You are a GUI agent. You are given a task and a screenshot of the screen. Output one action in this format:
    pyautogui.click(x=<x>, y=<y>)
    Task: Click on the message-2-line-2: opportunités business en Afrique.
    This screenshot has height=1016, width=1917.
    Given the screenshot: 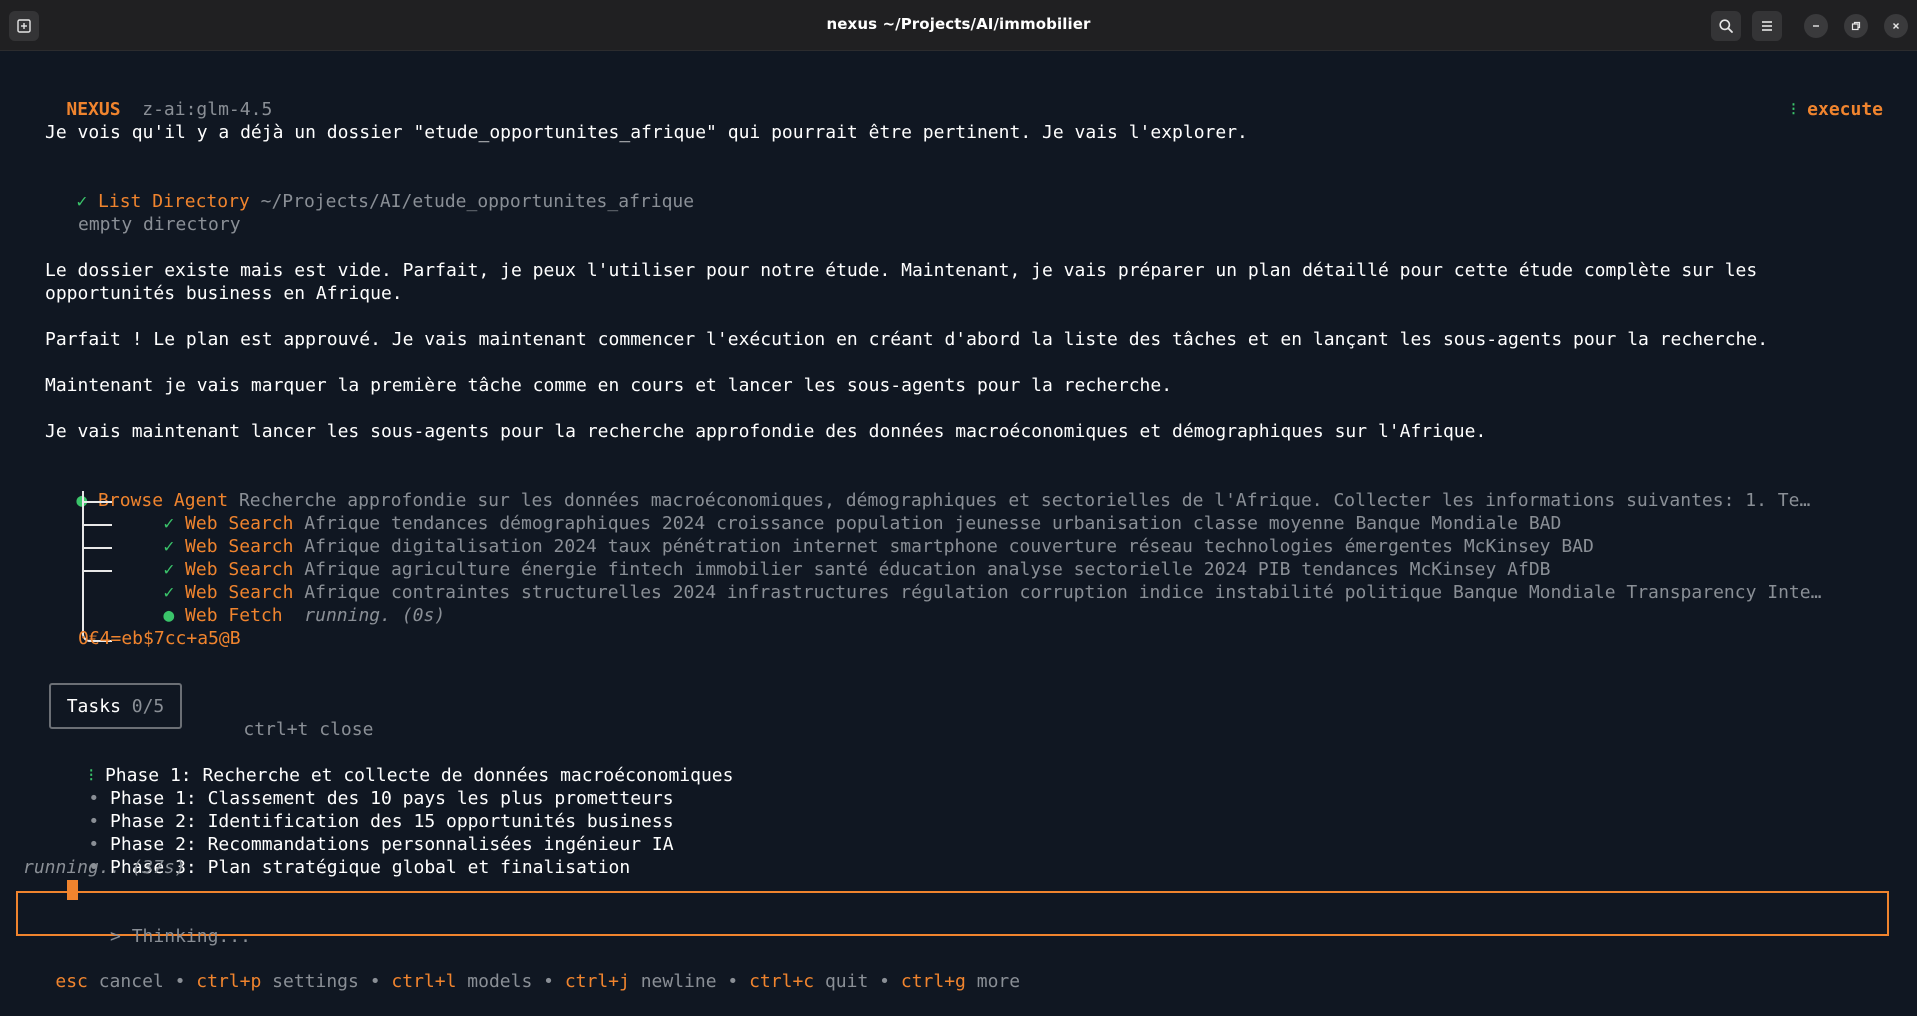 What is the action you would take?
    pyautogui.click(x=224, y=293)
    